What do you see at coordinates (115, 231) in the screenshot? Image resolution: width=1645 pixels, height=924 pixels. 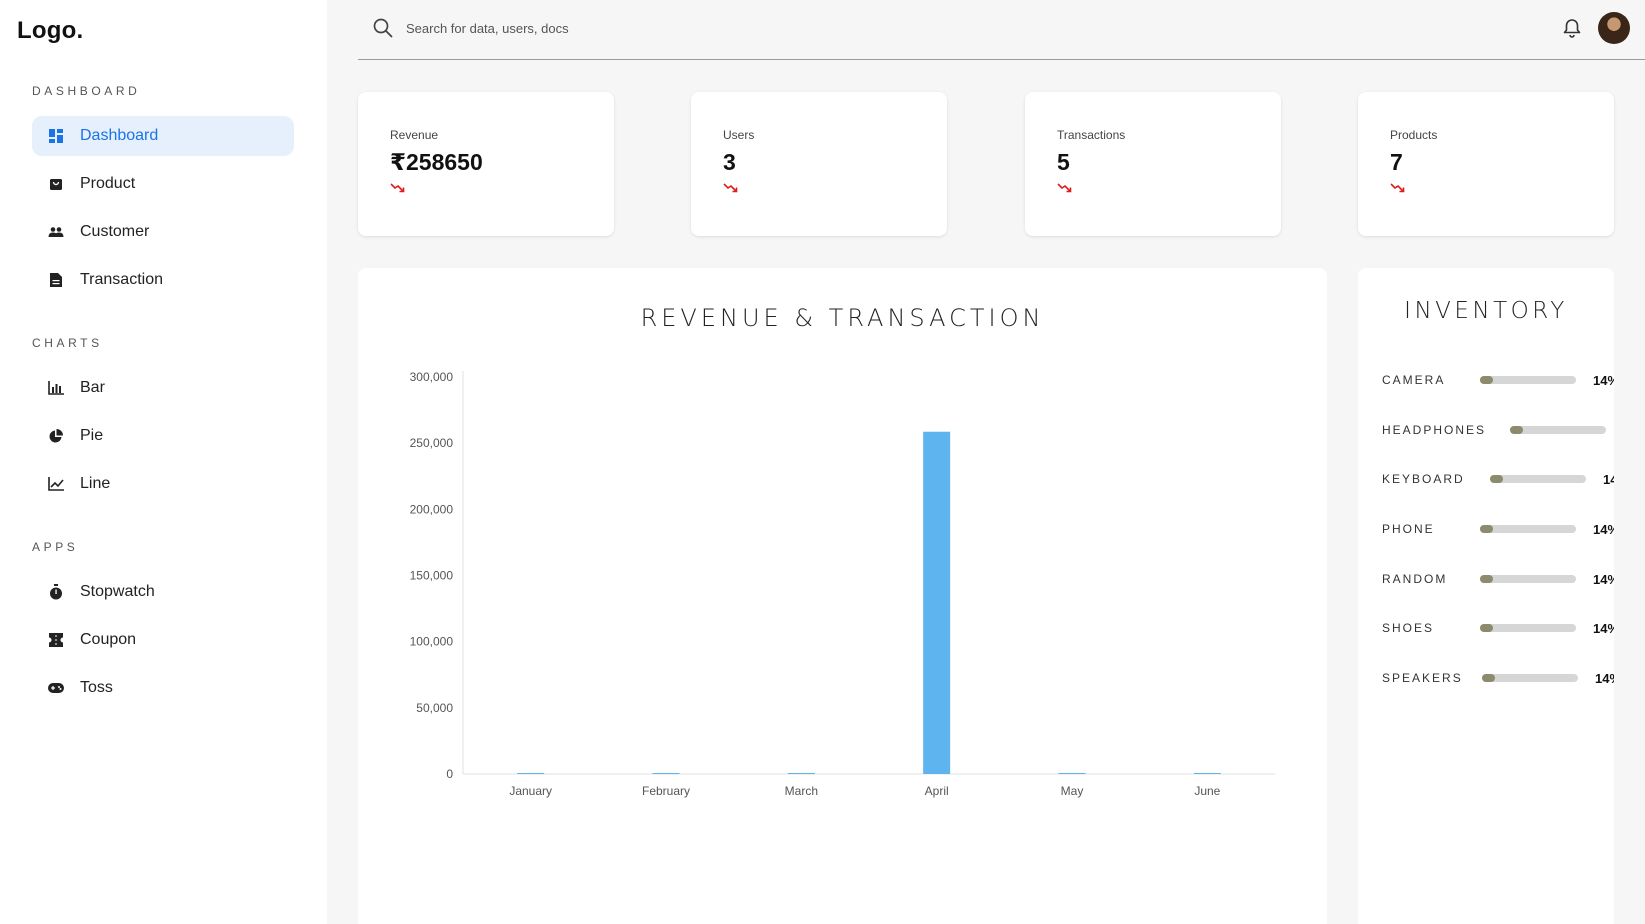 I see `sidebar-item-label: Customer` at bounding box center [115, 231].